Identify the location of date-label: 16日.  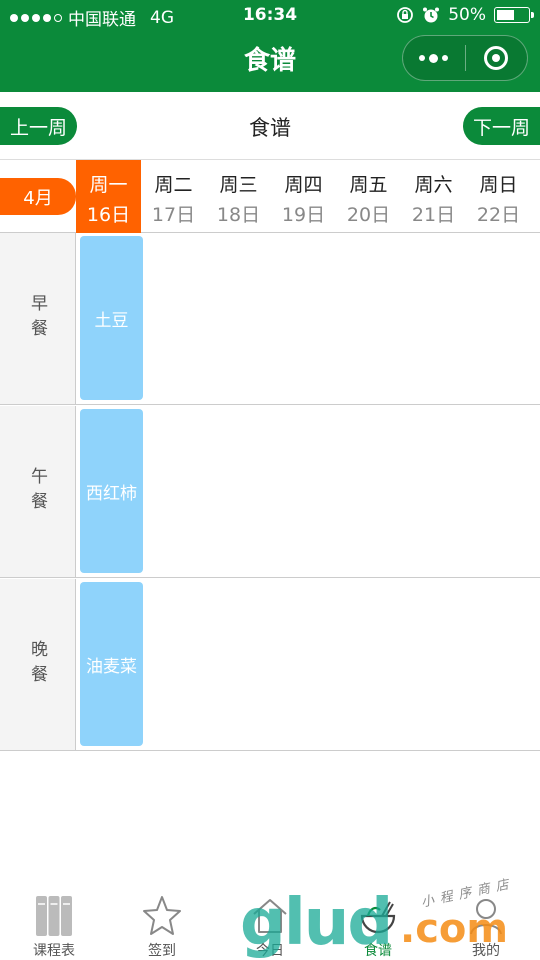
(108, 215).